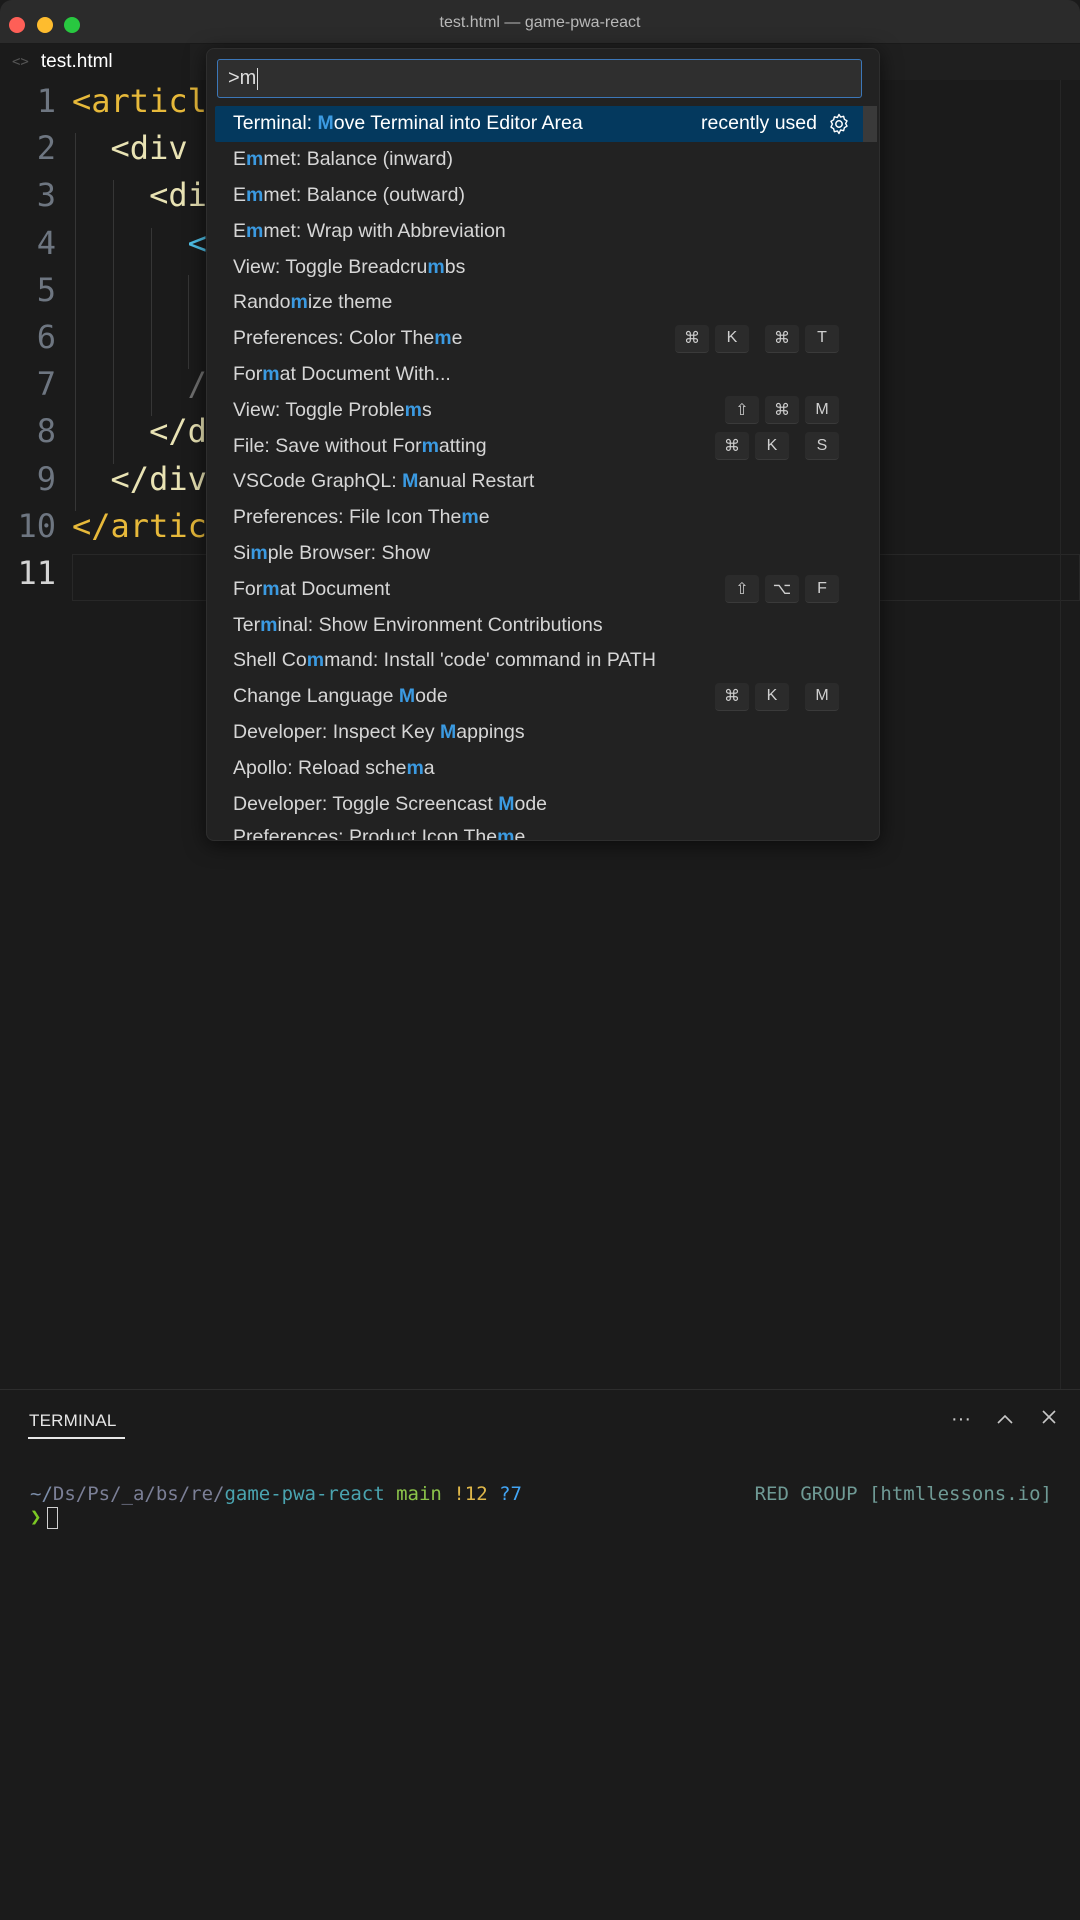  Describe the element at coordinates (44, 1517) in the screenshot. I see `terminal-input-line: ❯` at that location.